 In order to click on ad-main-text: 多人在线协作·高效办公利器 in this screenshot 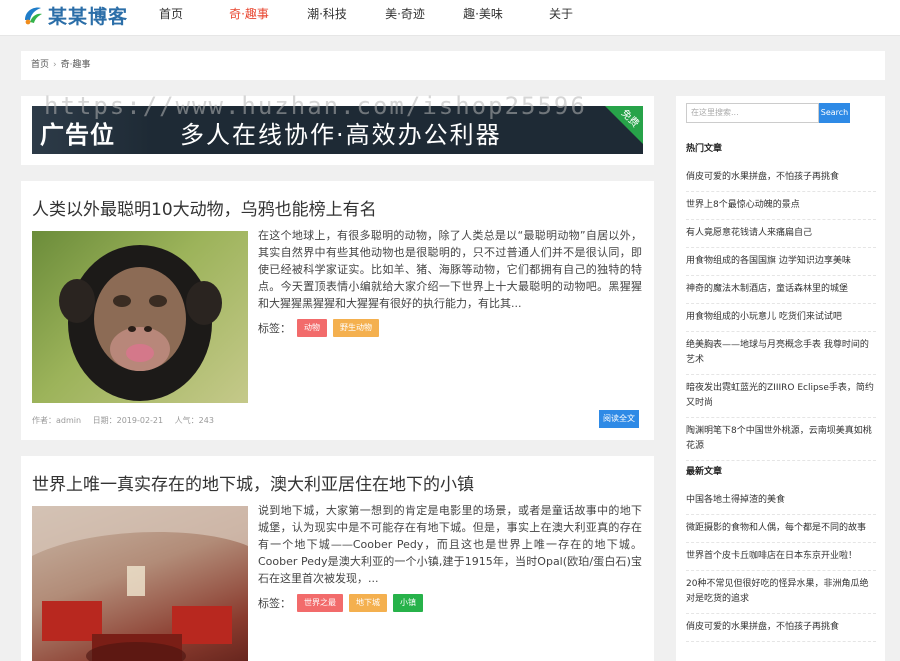, I will do `click(341, 135)`.